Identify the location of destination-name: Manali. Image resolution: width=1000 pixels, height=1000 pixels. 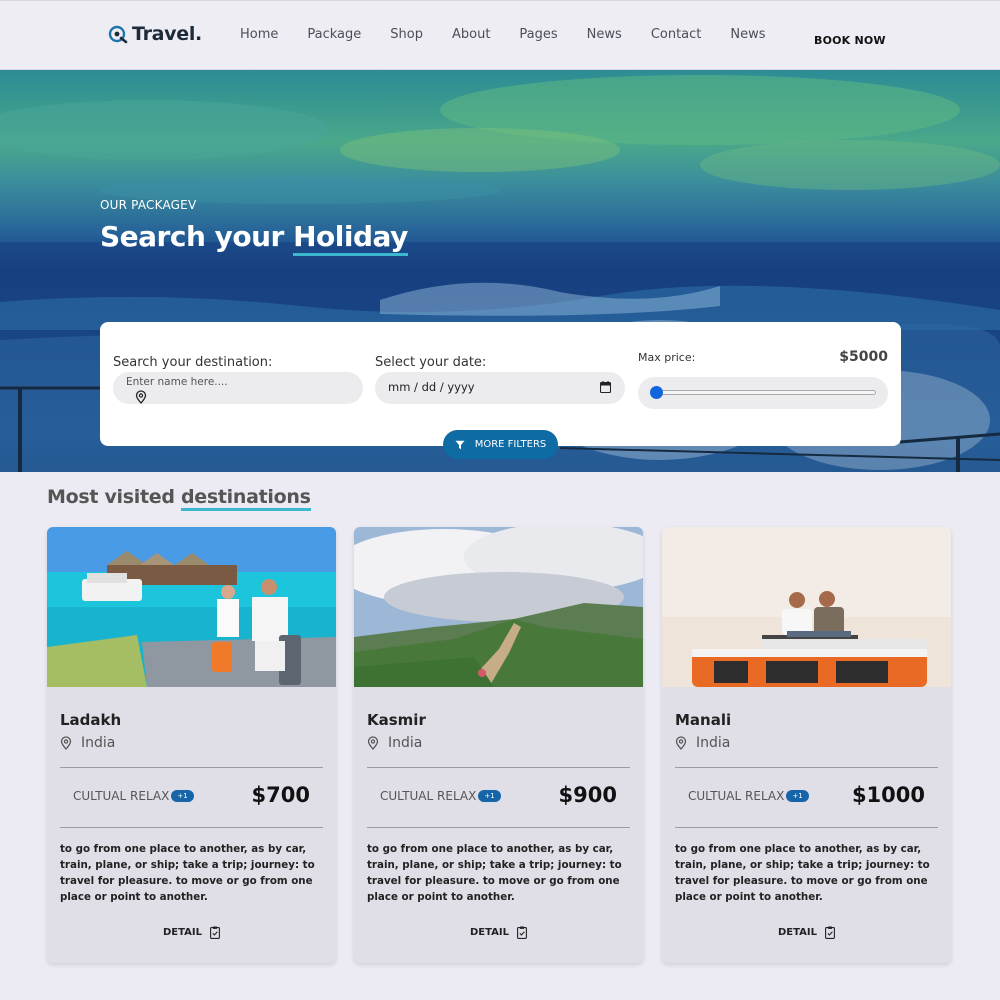
(703, 720).